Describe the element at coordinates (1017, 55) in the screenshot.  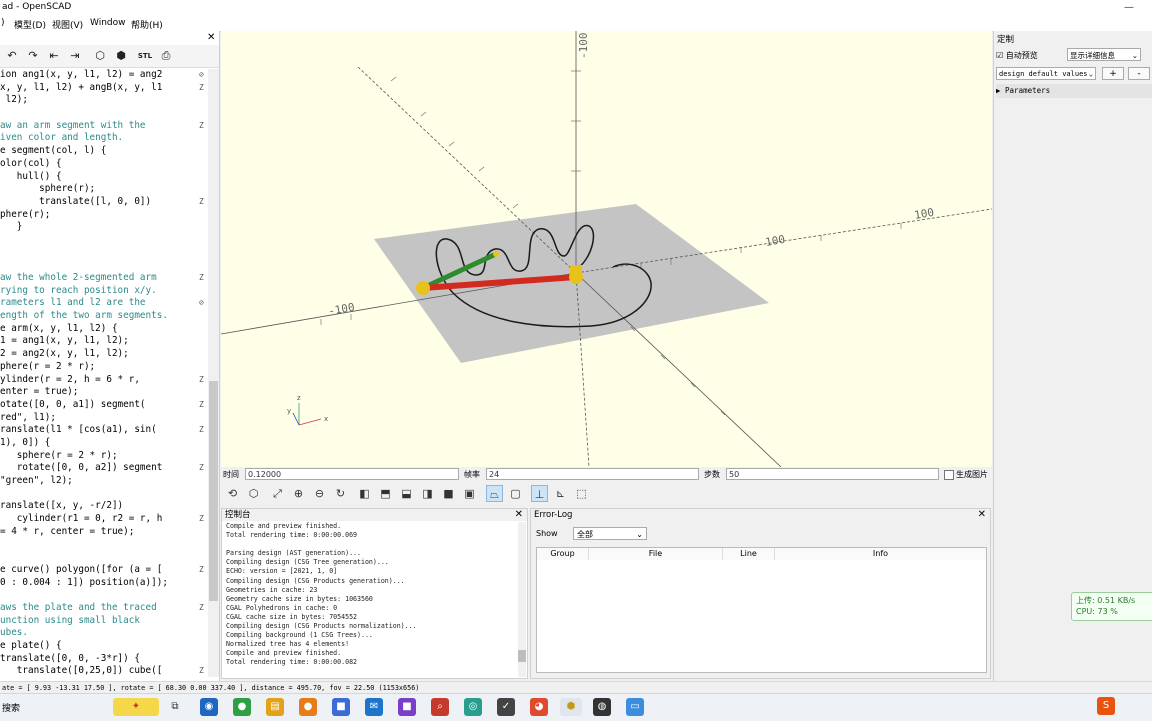
I see `auto-preview-checkbox: ☑ 自动预览` at that location.